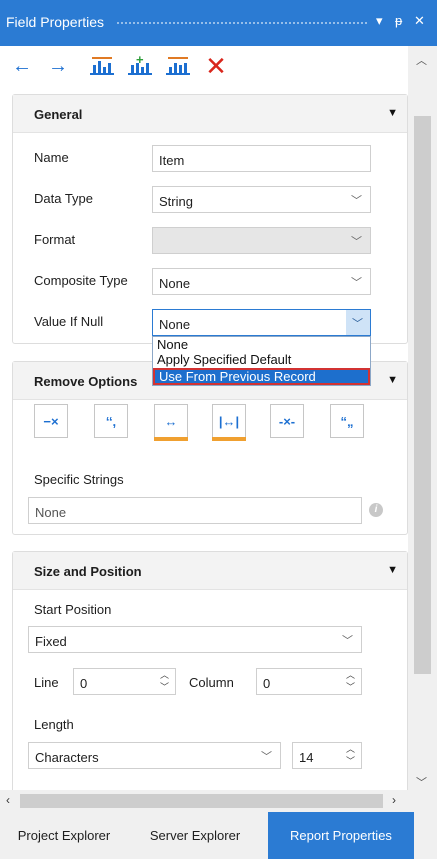 The width and height of the screenshot is (437, 859). I want to click on move-column-icon, so click(178, 66).